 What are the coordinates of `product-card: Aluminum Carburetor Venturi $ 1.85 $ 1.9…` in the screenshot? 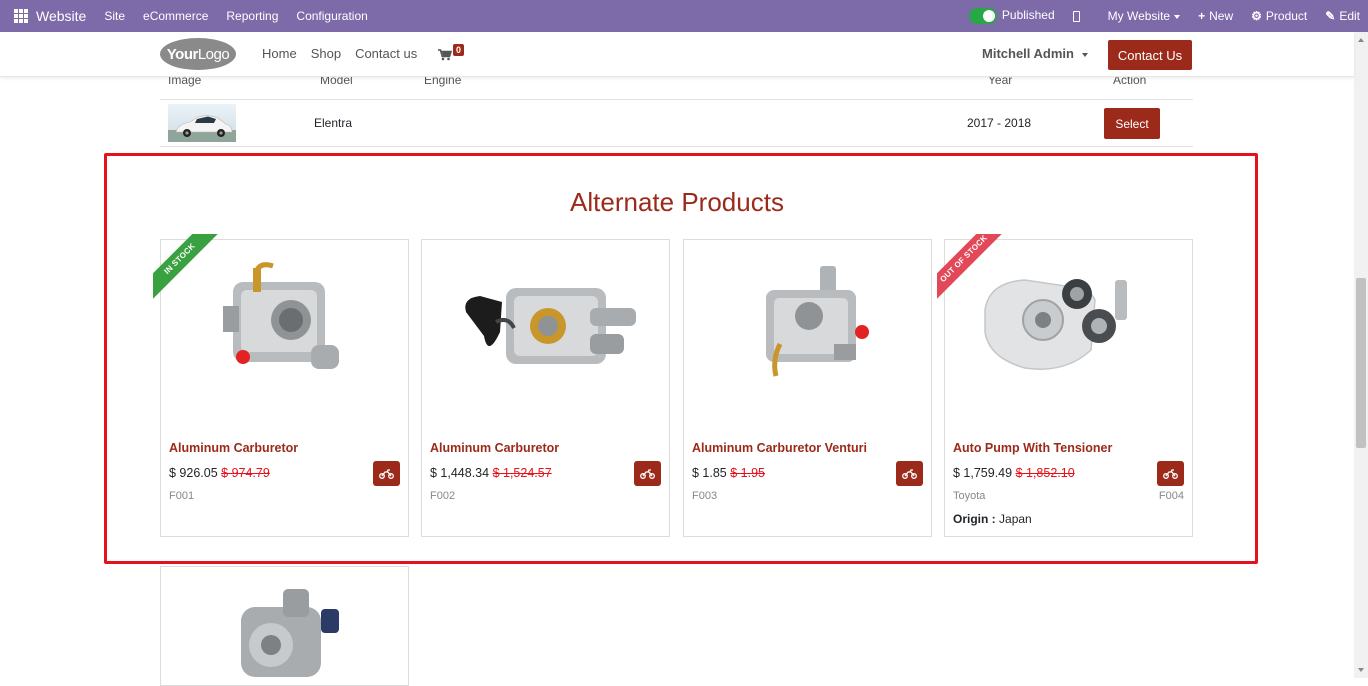 It's located at (807, 388).